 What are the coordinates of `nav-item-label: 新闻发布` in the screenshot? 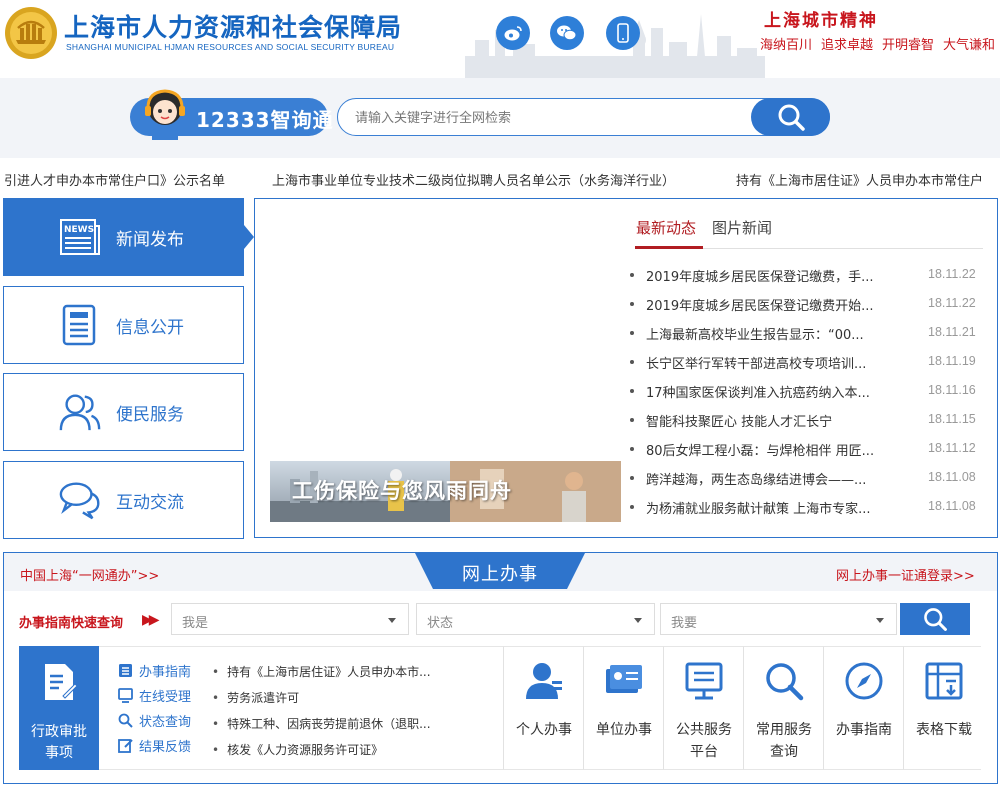 It's located at (150, 239).